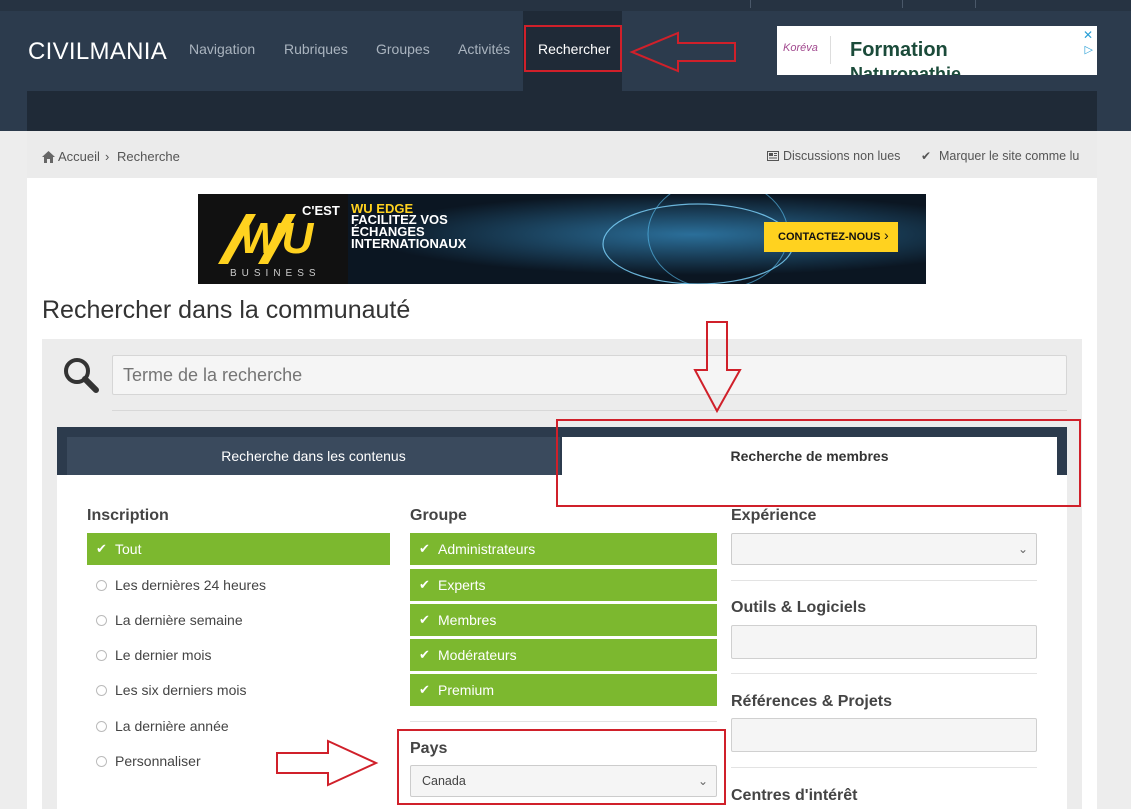 This screenshot has height=809, width=1131. Describe the element at coordinates (81, 375) in the screenshot. I see `search-icon` at that location.